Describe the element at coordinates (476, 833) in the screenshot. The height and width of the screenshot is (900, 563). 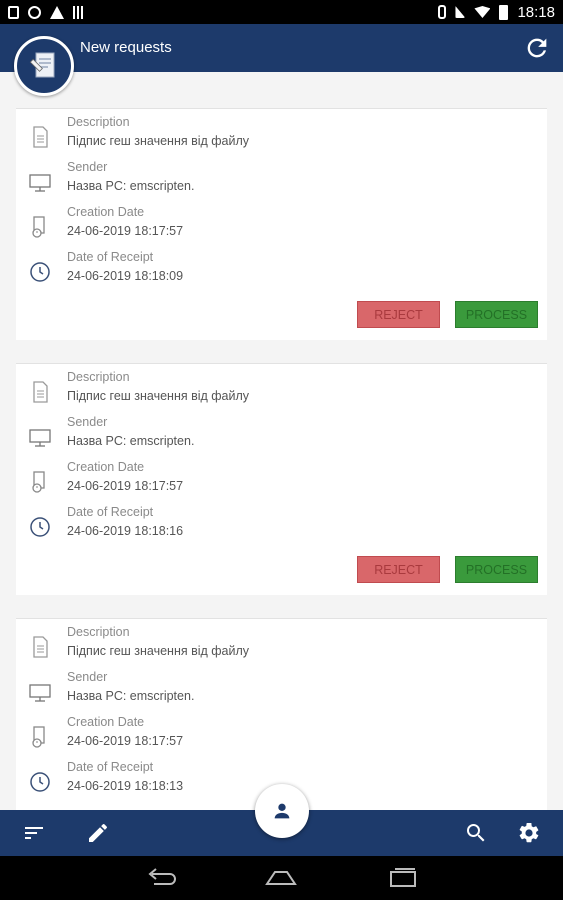
I see `search-icon` at that location.